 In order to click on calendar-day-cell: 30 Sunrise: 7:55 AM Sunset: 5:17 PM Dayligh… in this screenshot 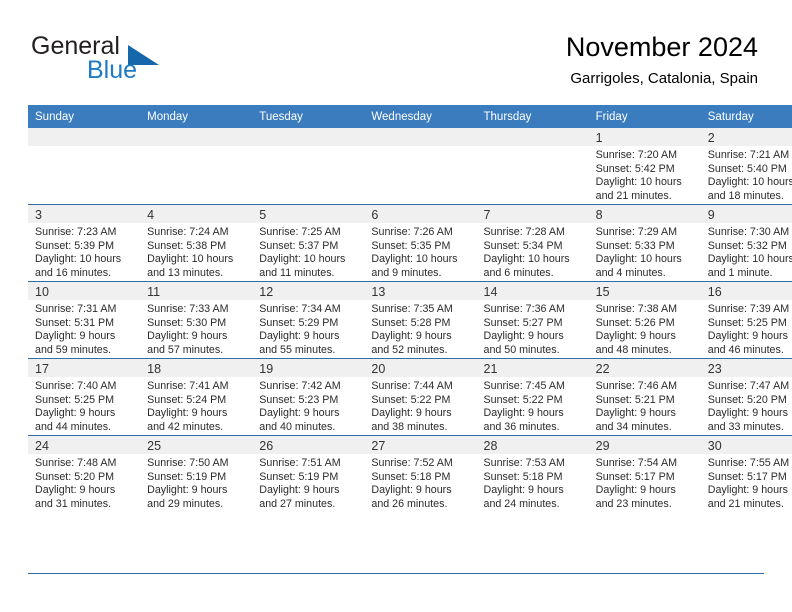, I will do `click(746, 473)`.